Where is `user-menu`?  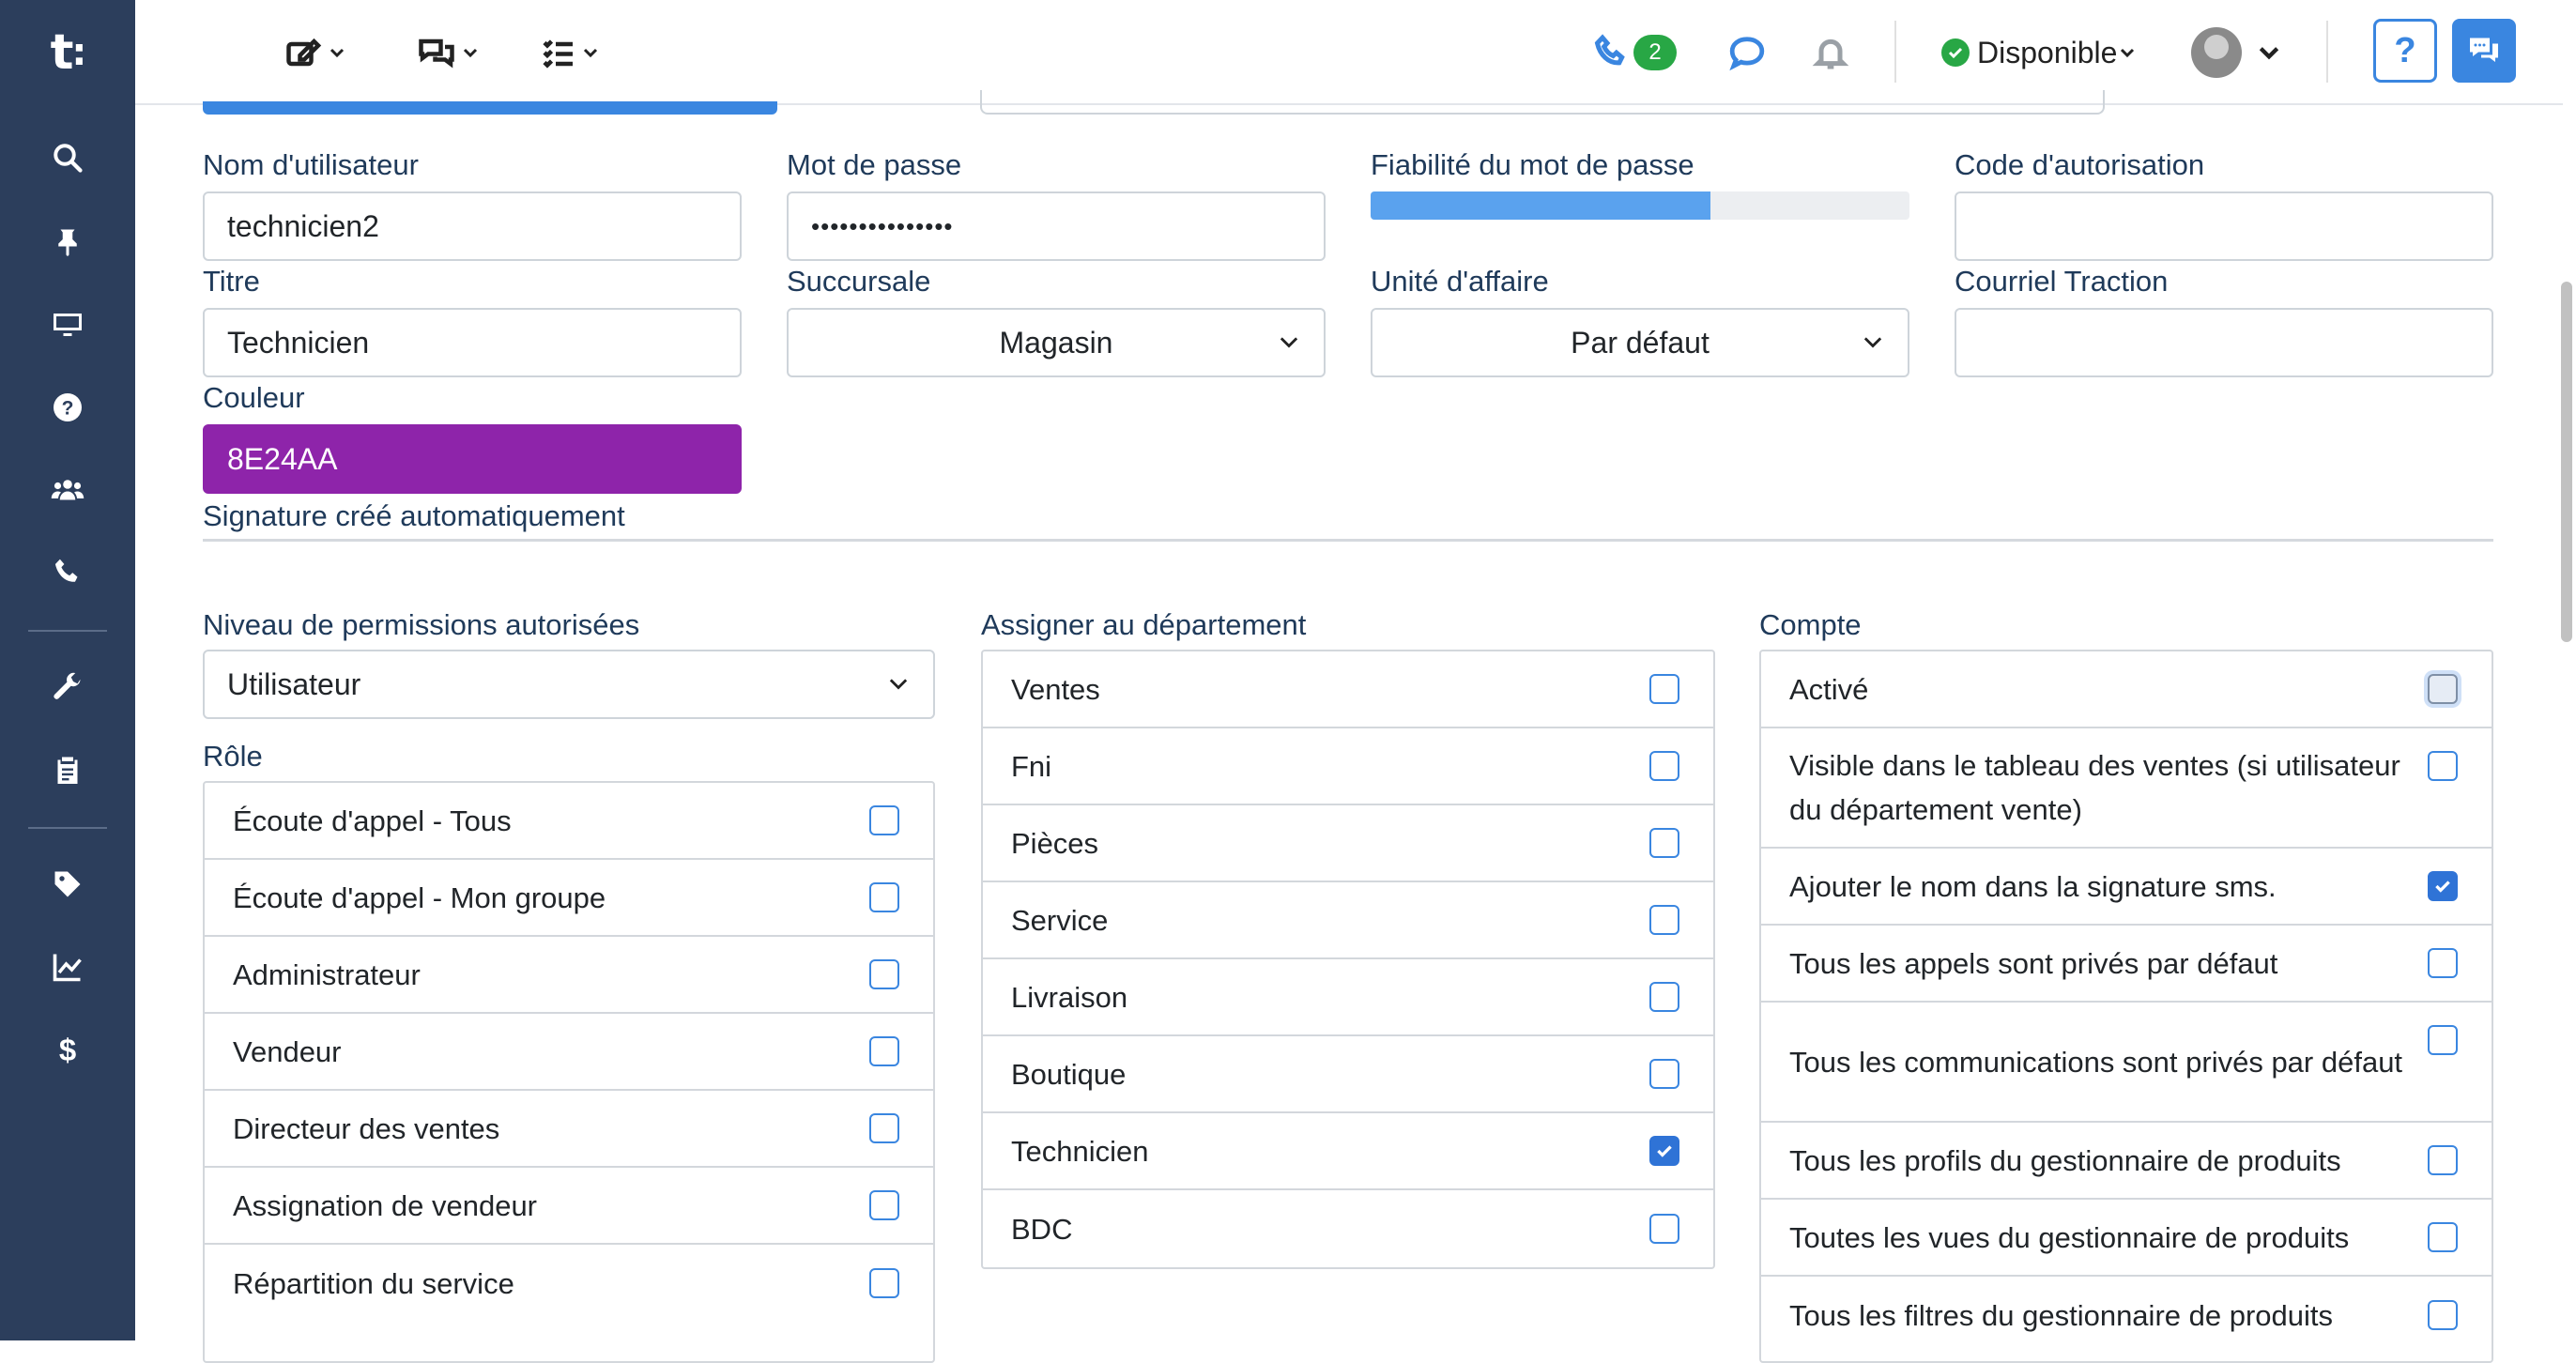
user-menu is located at coordinates (2236, 52).